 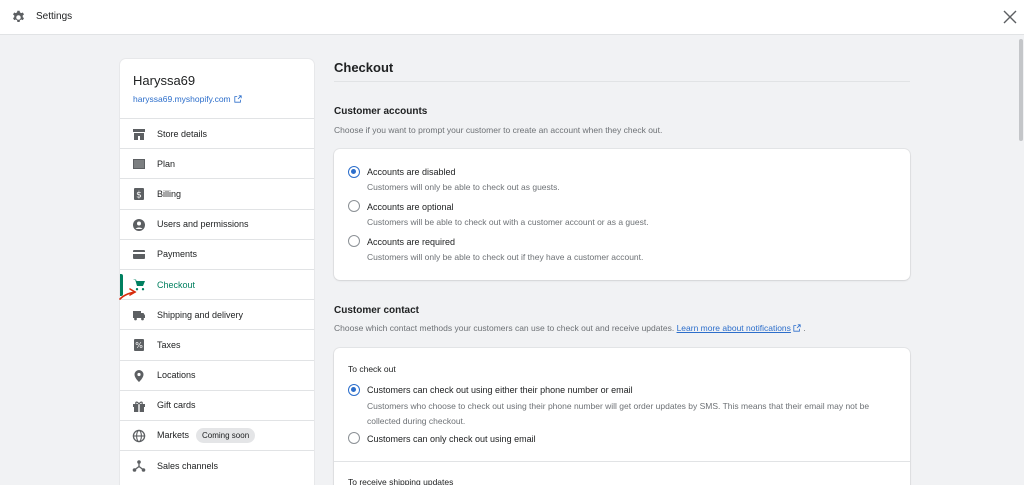 I want to click on sidebar-item-label: Markets, so click(x=173, y=435).